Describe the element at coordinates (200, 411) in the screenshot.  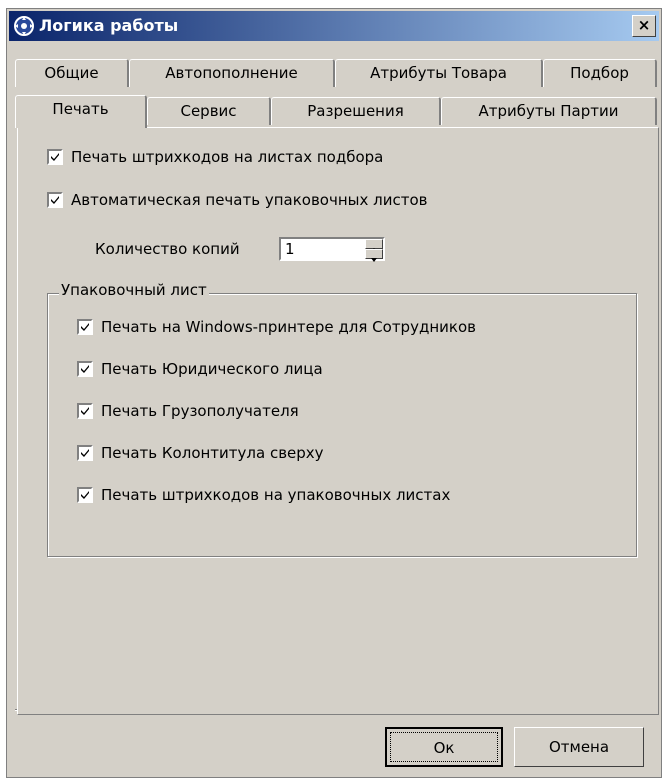
I see `checkbox-label: Печать Грузополучателя` at that location.